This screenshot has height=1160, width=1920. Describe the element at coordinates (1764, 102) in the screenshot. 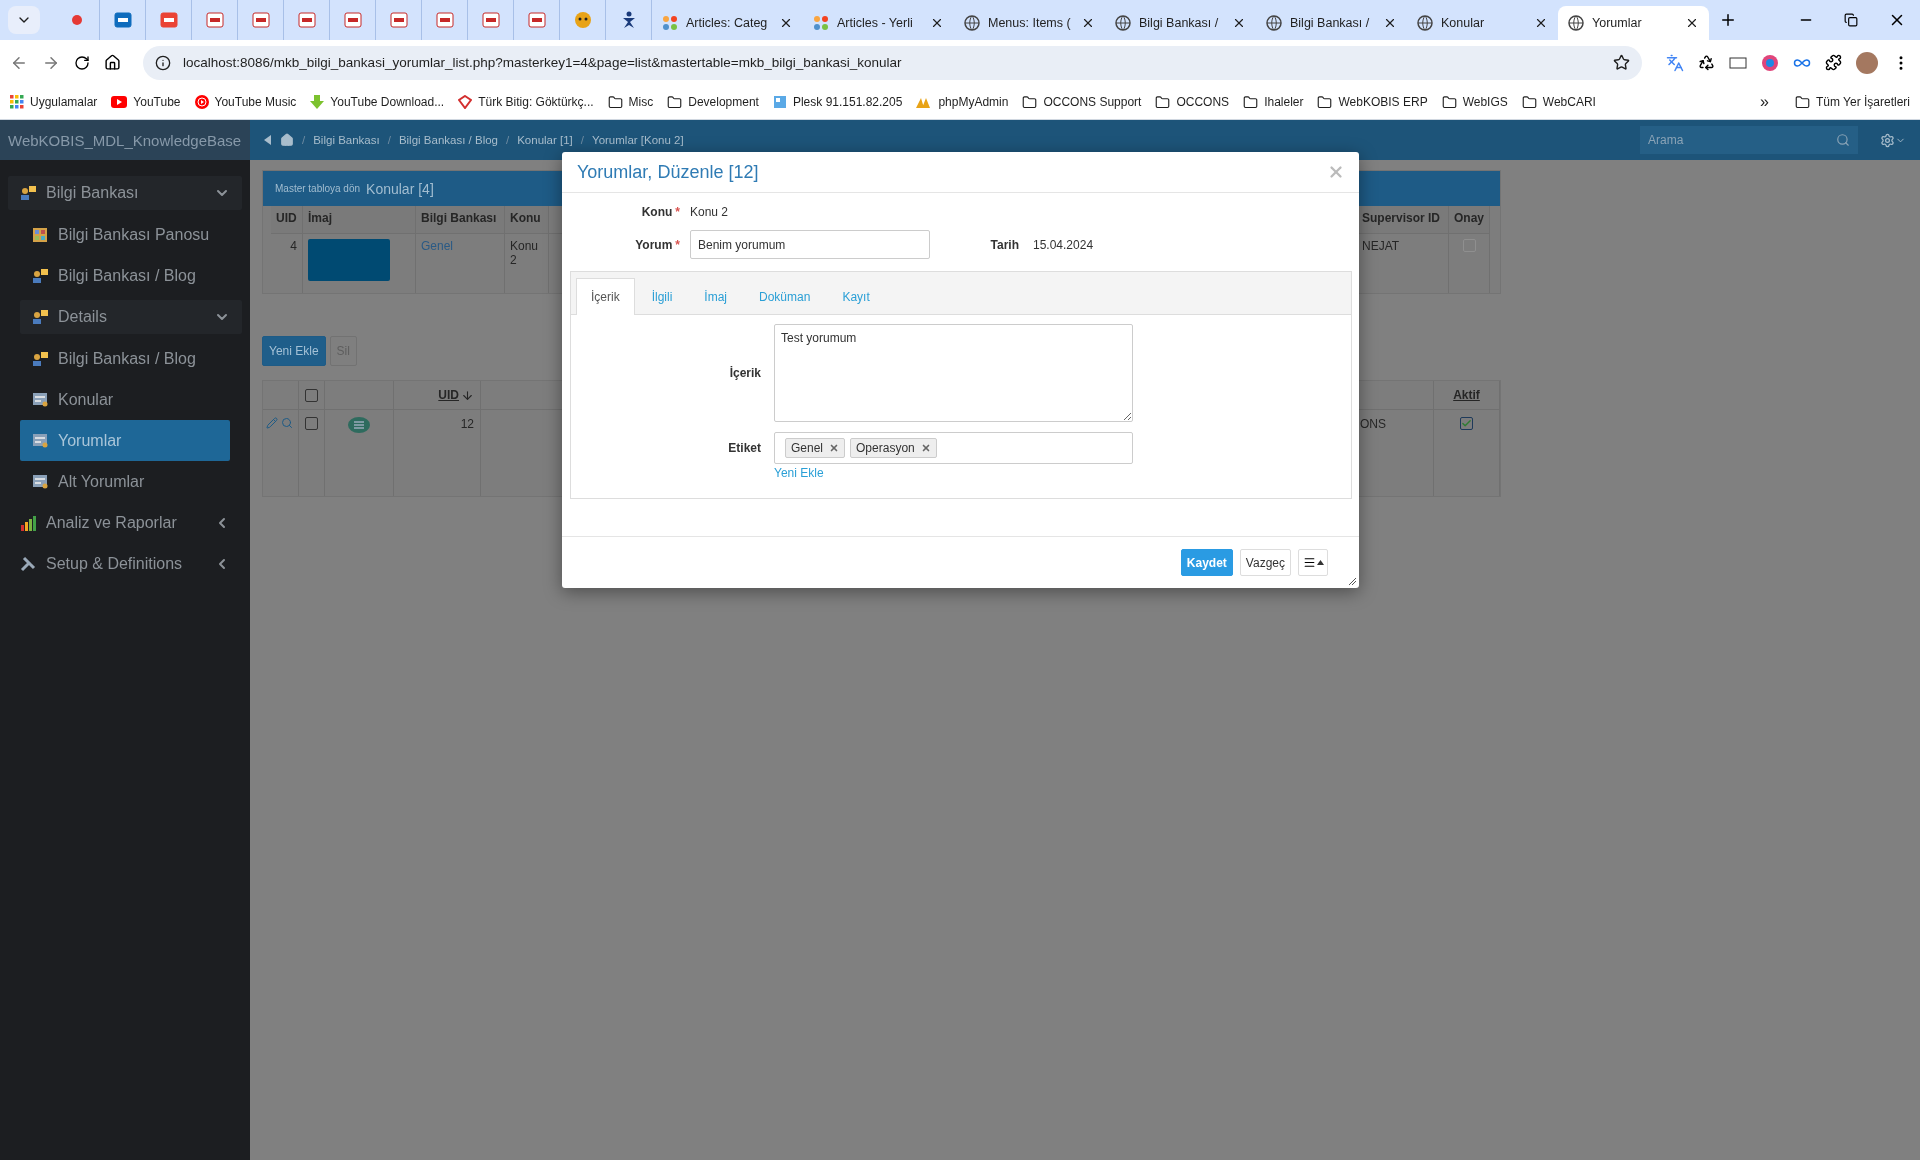

I see `bookmarks-overflow: »` at that location.